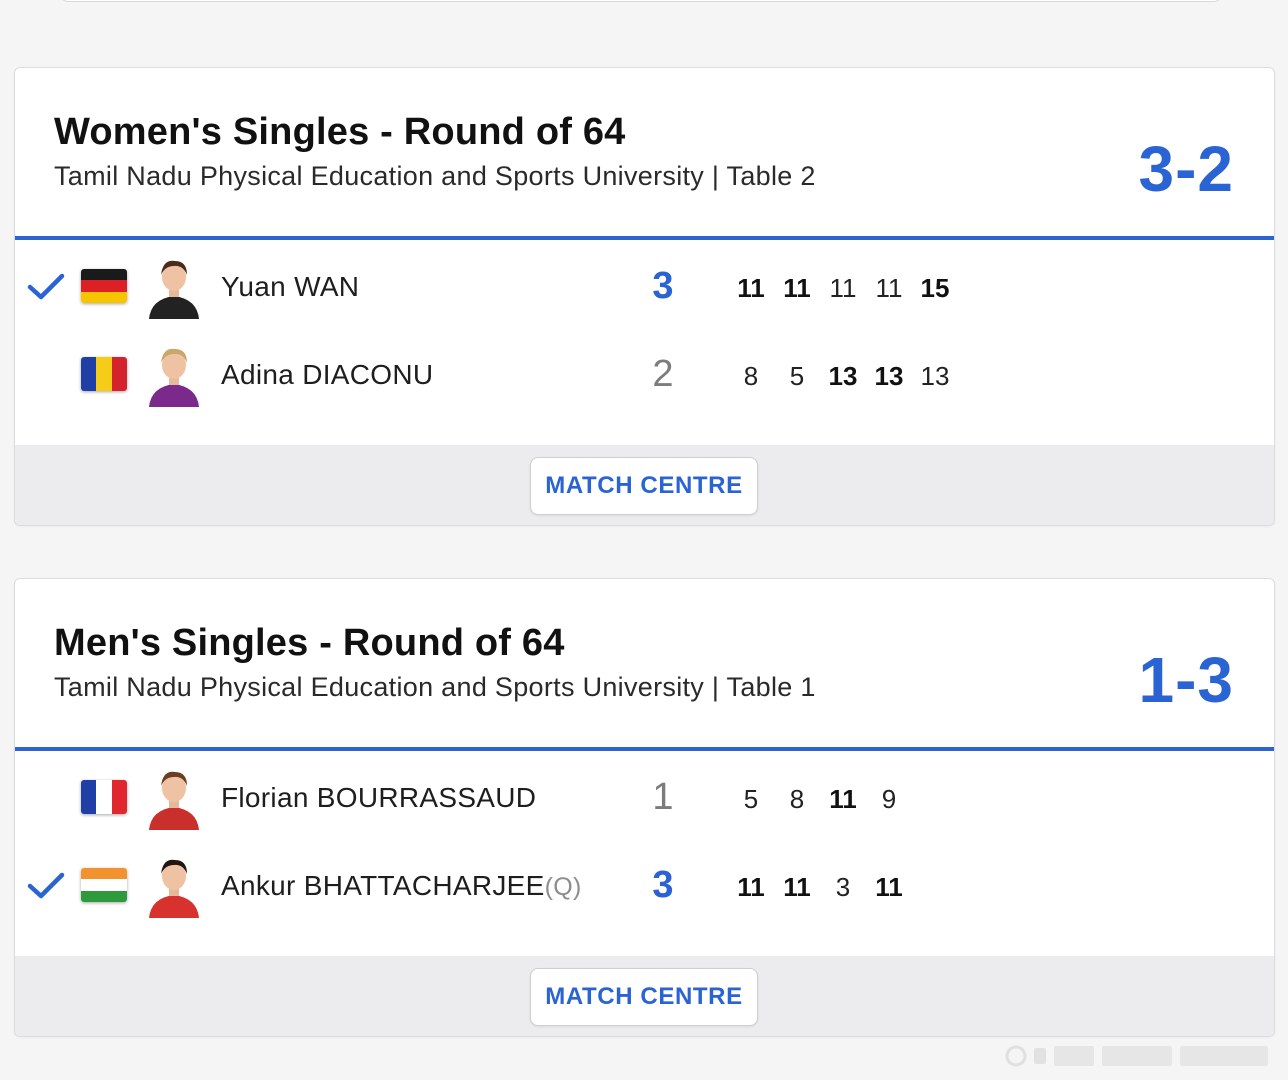  I want to click on player-row: Ankur BHATTACHARJEE(Q) 3 11 11 3 11, so click(644, 885).